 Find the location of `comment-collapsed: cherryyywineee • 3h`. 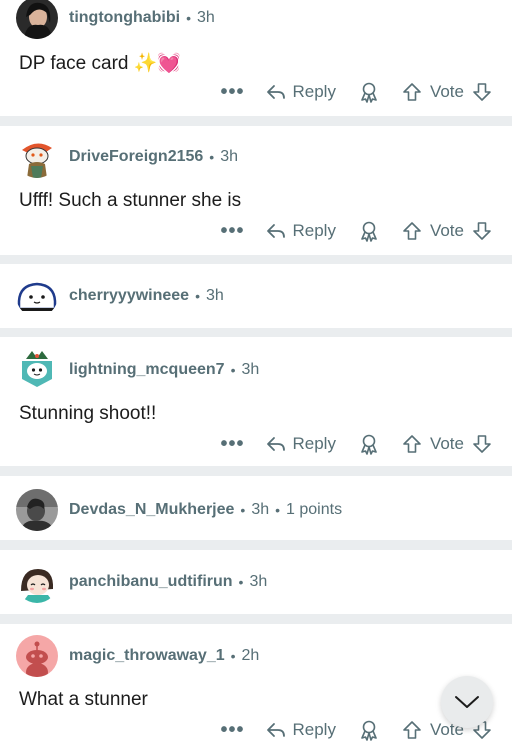

comment-collapsed: cherryyywineee • 3h is located at coordinates (256, 296).